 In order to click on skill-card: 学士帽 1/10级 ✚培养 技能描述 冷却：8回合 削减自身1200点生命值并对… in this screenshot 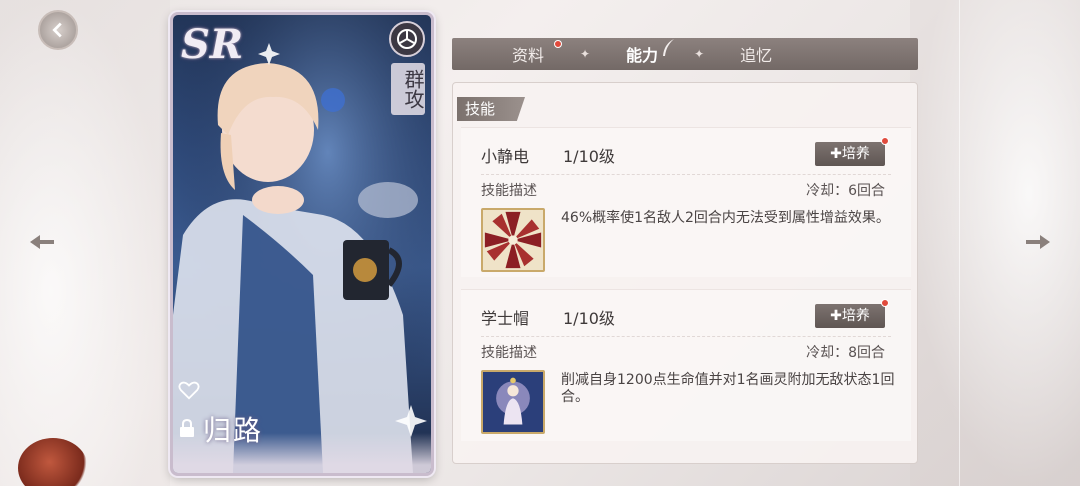, I will do `click(686, 365)`.